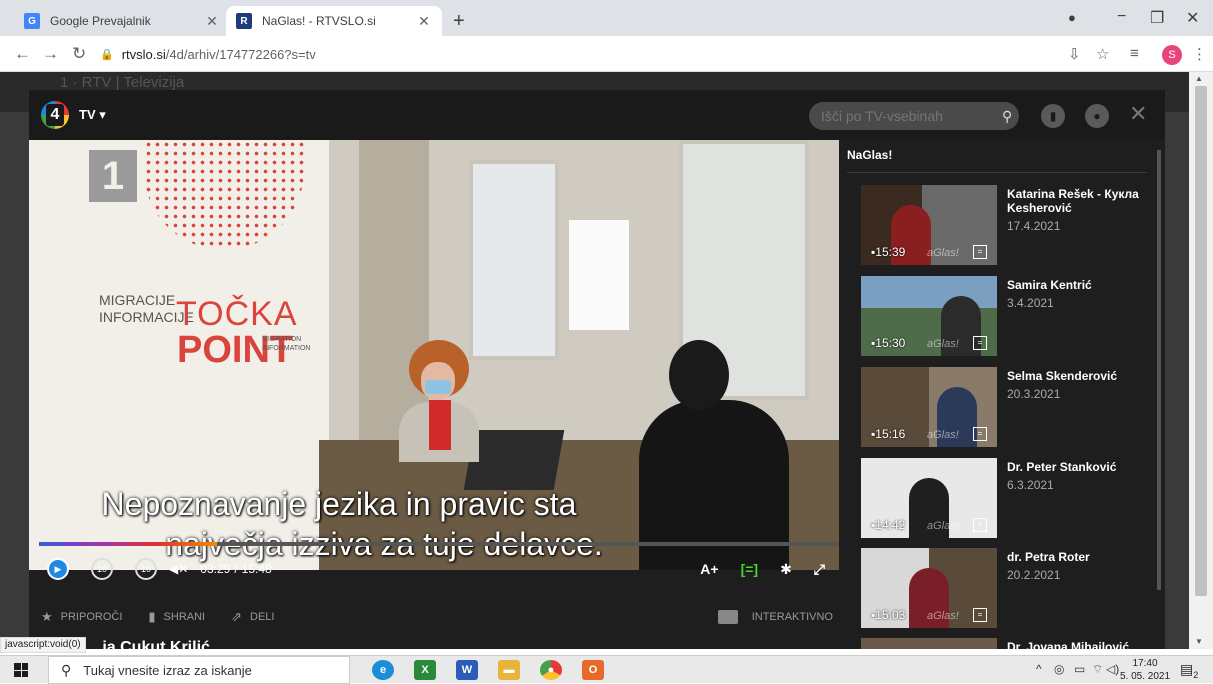 This screenshot has width=1213, height=684. I want to click on episode-thumbnail, so click(929, 643).